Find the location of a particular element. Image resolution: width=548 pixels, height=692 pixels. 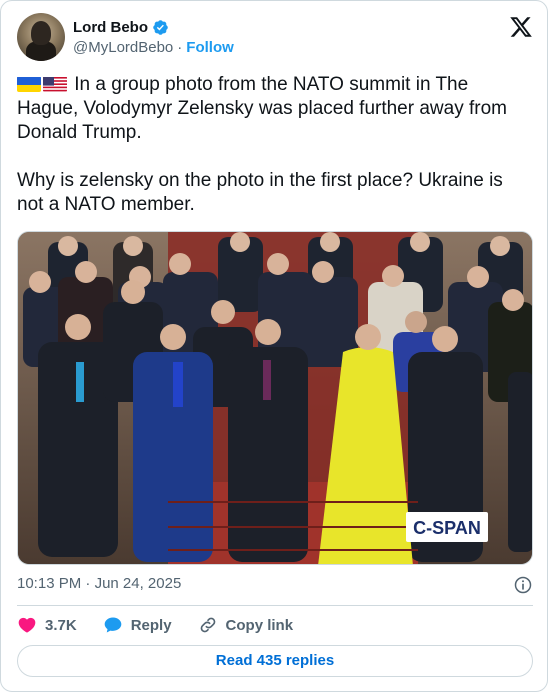

link-icon is located at coordinates (207, 625).